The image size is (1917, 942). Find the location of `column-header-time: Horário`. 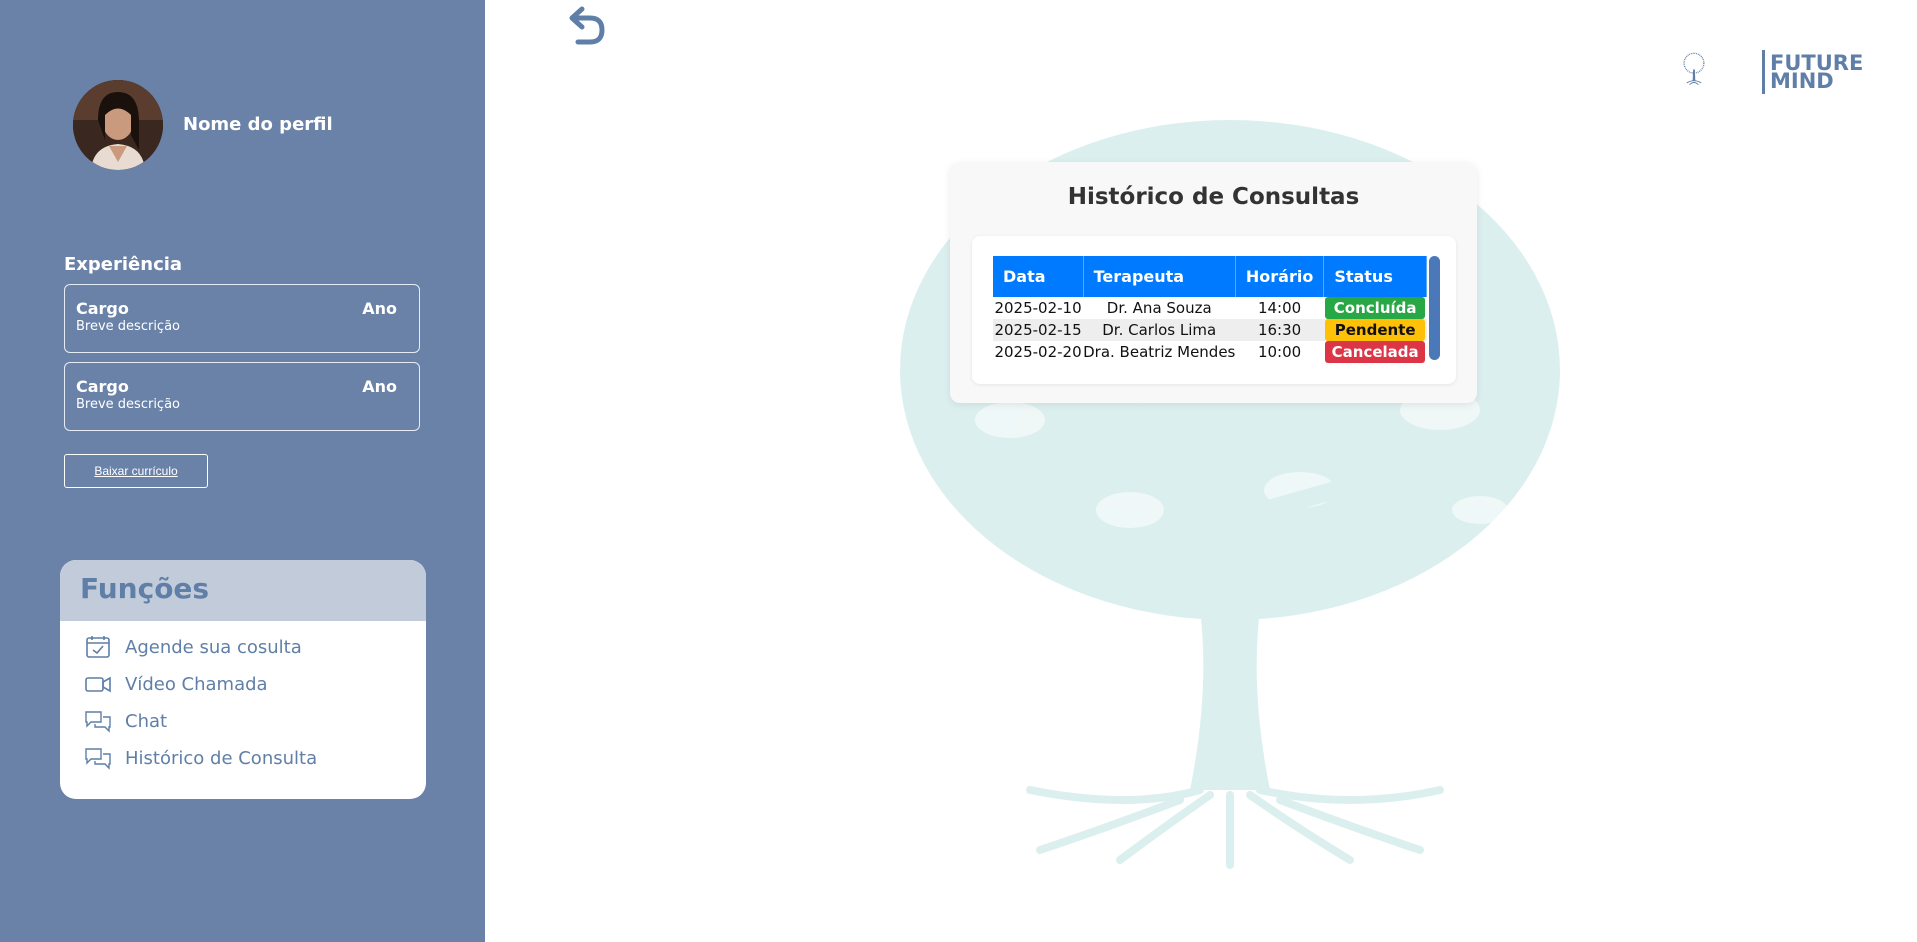

column-header-time: Horário is located at coordinates (1280, 276).